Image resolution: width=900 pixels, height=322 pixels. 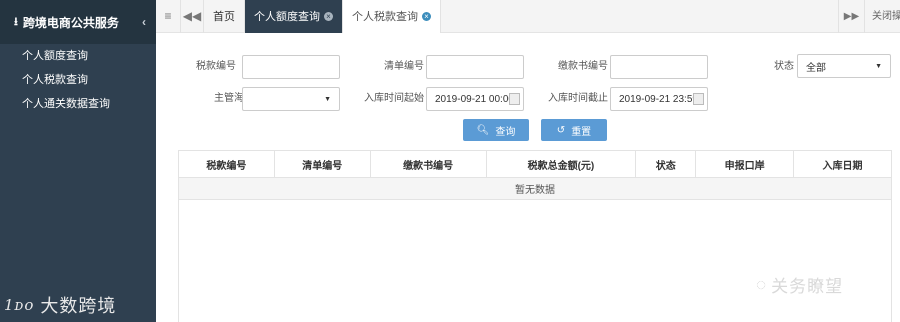 I want to click on start-time-input: 2019-09-21 00:00, so click(x=475, y=99).